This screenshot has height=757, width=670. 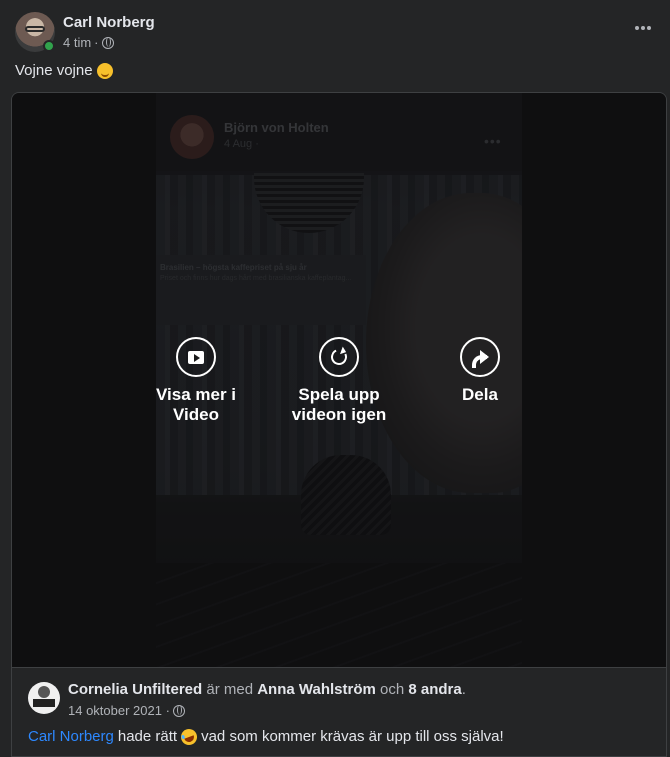 I want to click on post-text-content: Vojne vojne, so click(x=54, y=70).